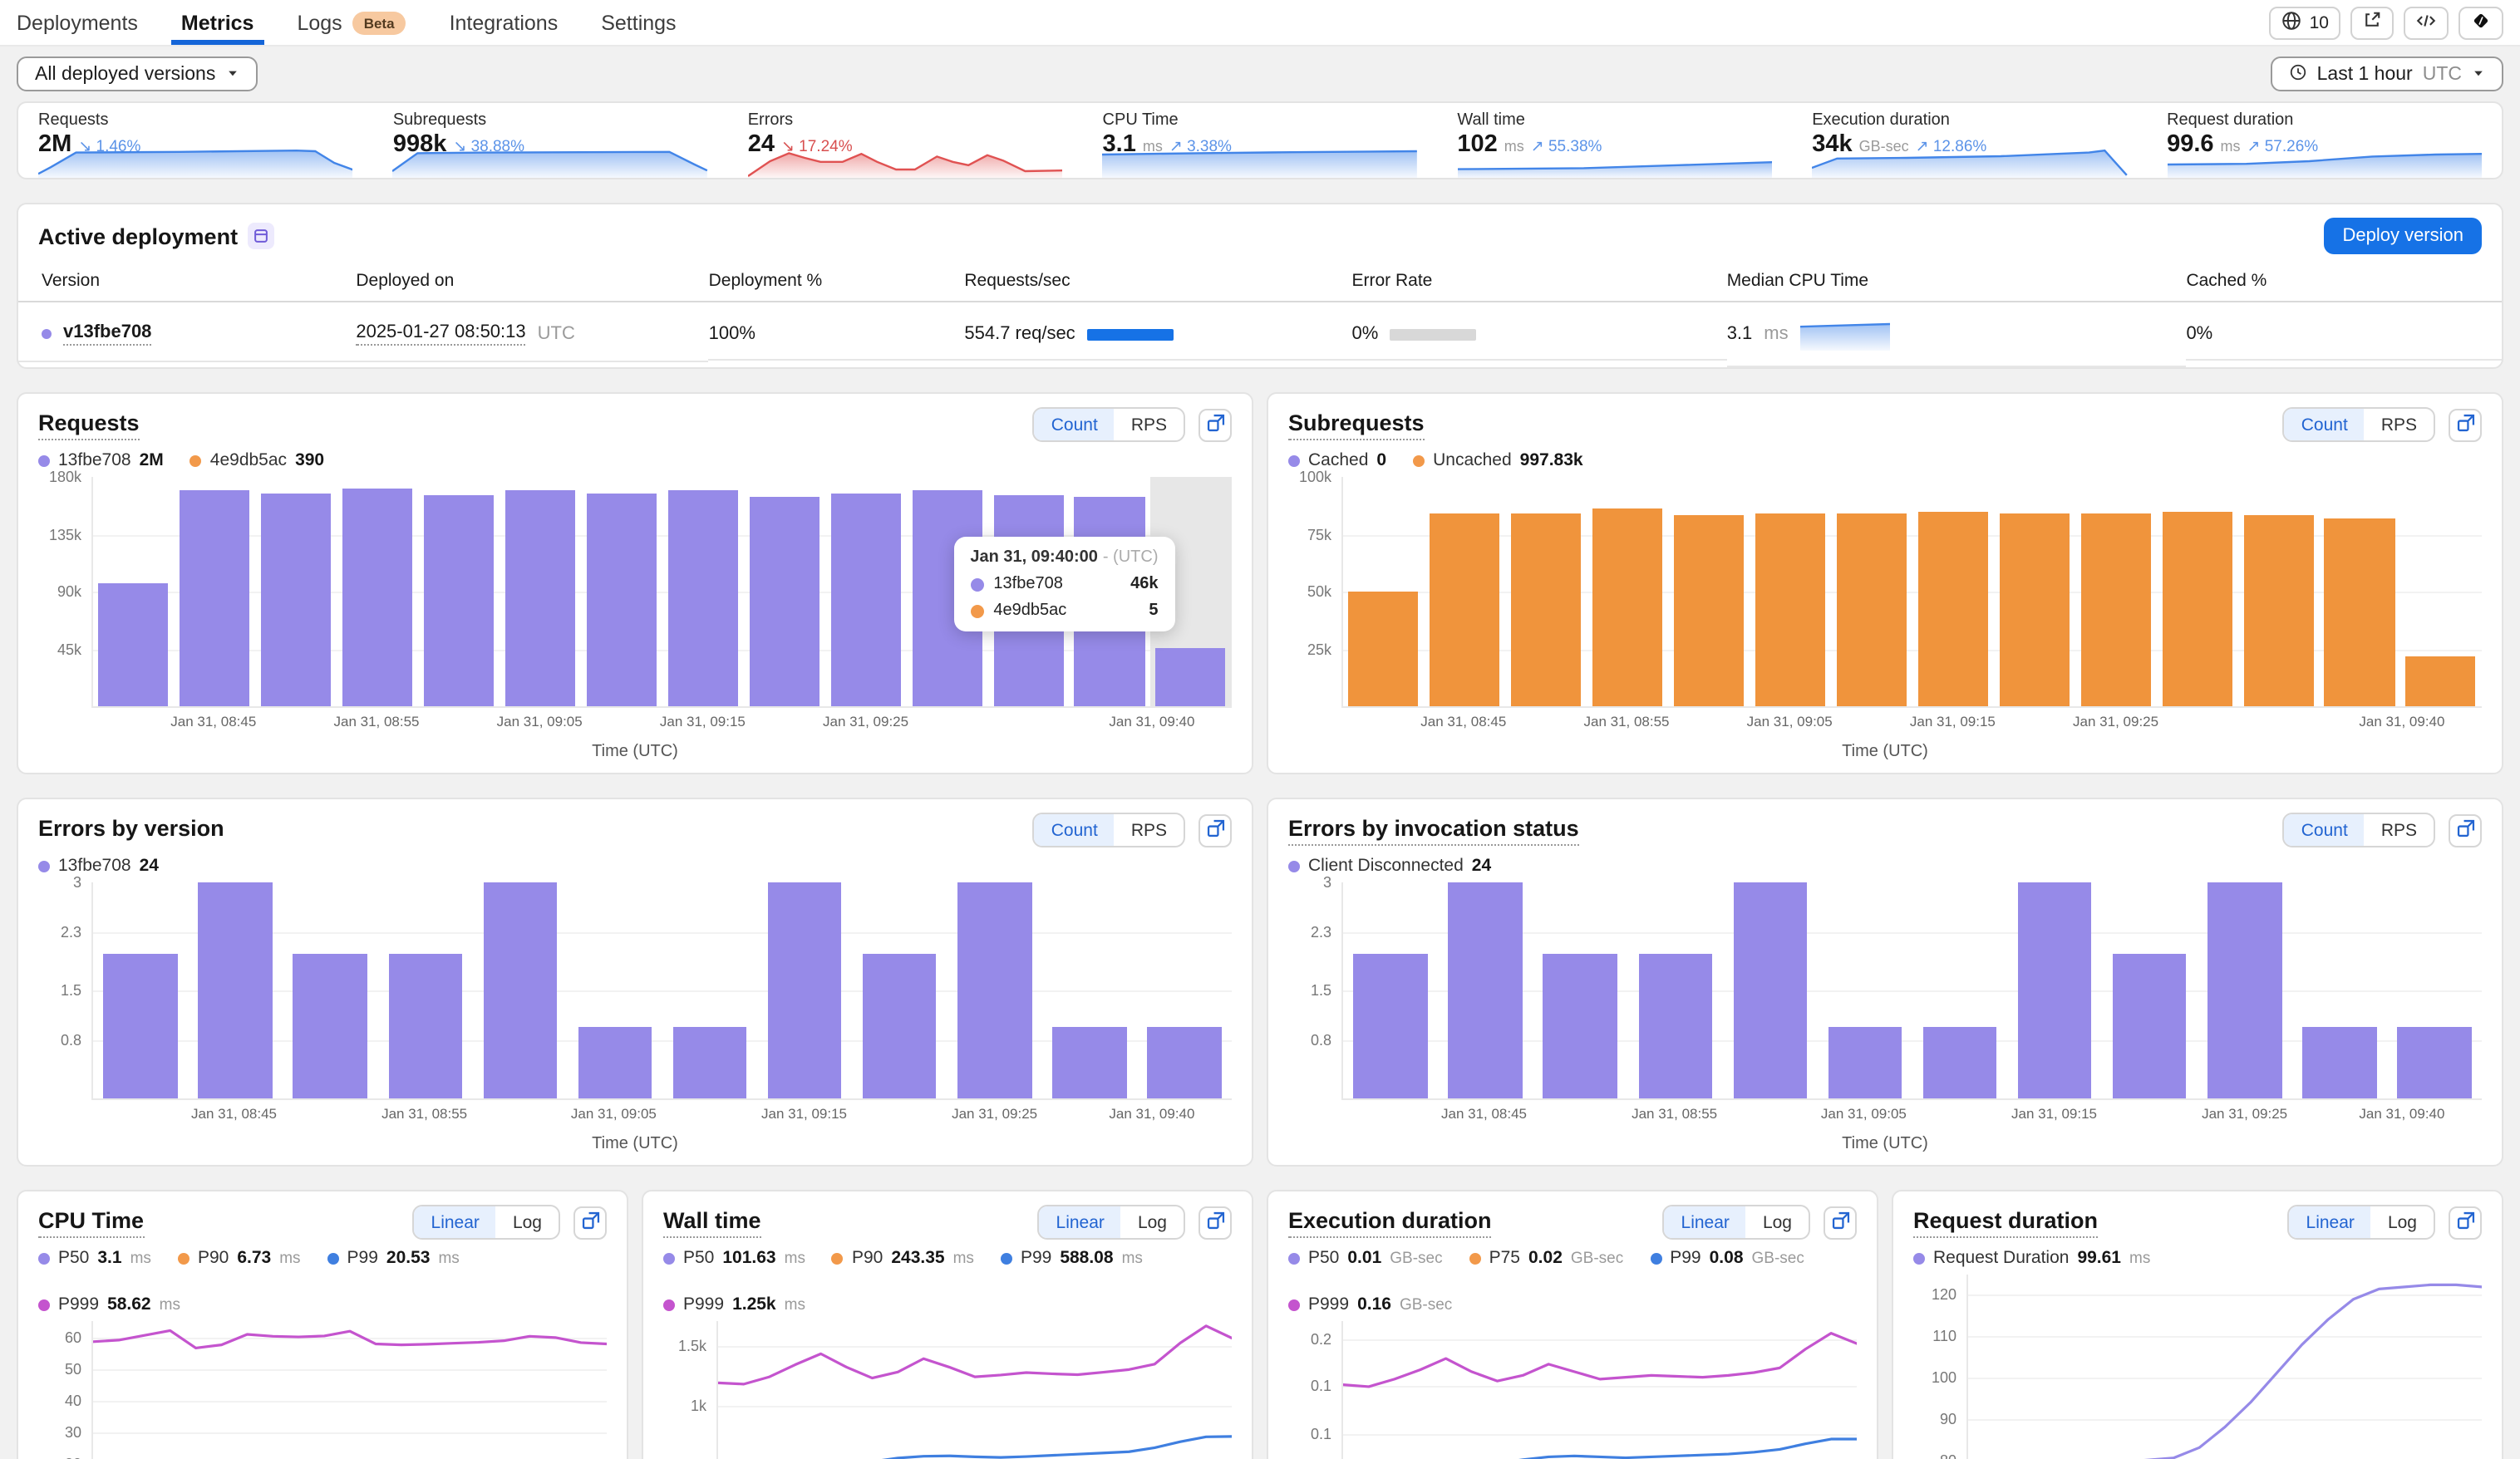  I want to click on deployment-version-cell: v13fbe708, so click(187, 334).